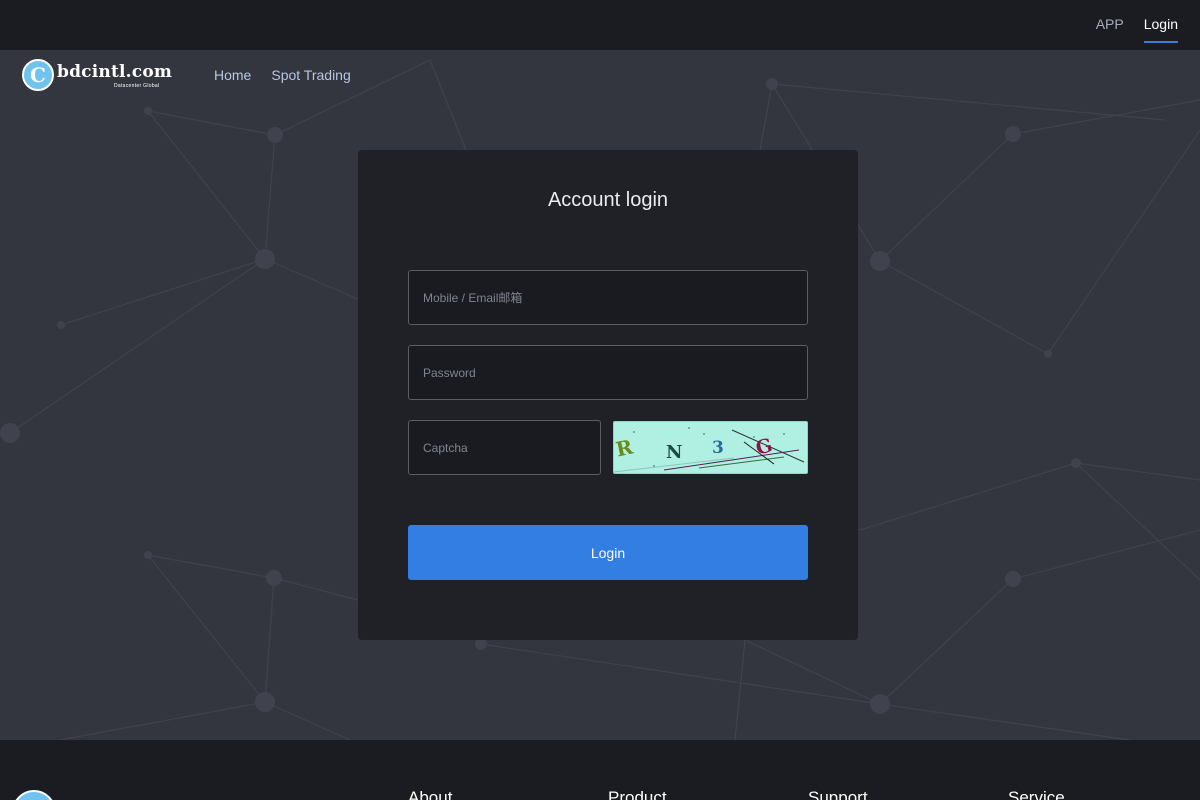 This screenshot has height=800, width=1200. Describe the element at coordinates (34, 795) in the screenshot. I see `footer-logo-icon` at that location.